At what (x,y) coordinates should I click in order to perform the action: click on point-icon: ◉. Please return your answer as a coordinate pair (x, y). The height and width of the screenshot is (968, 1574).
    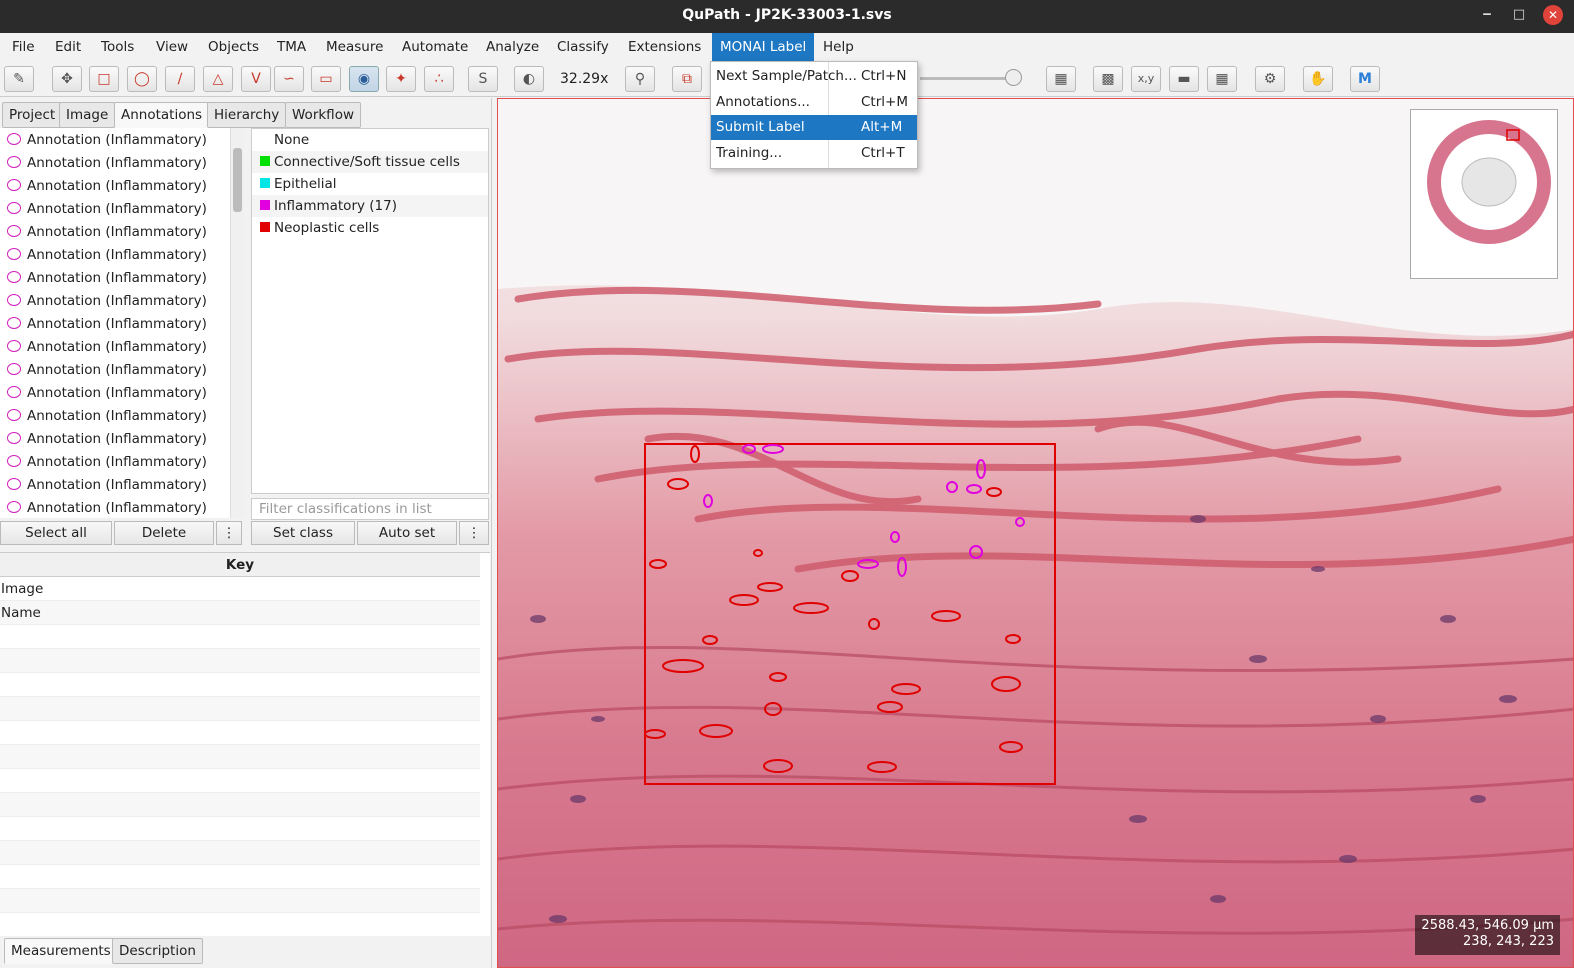
    Looking at the image, I should click on (364, 79).